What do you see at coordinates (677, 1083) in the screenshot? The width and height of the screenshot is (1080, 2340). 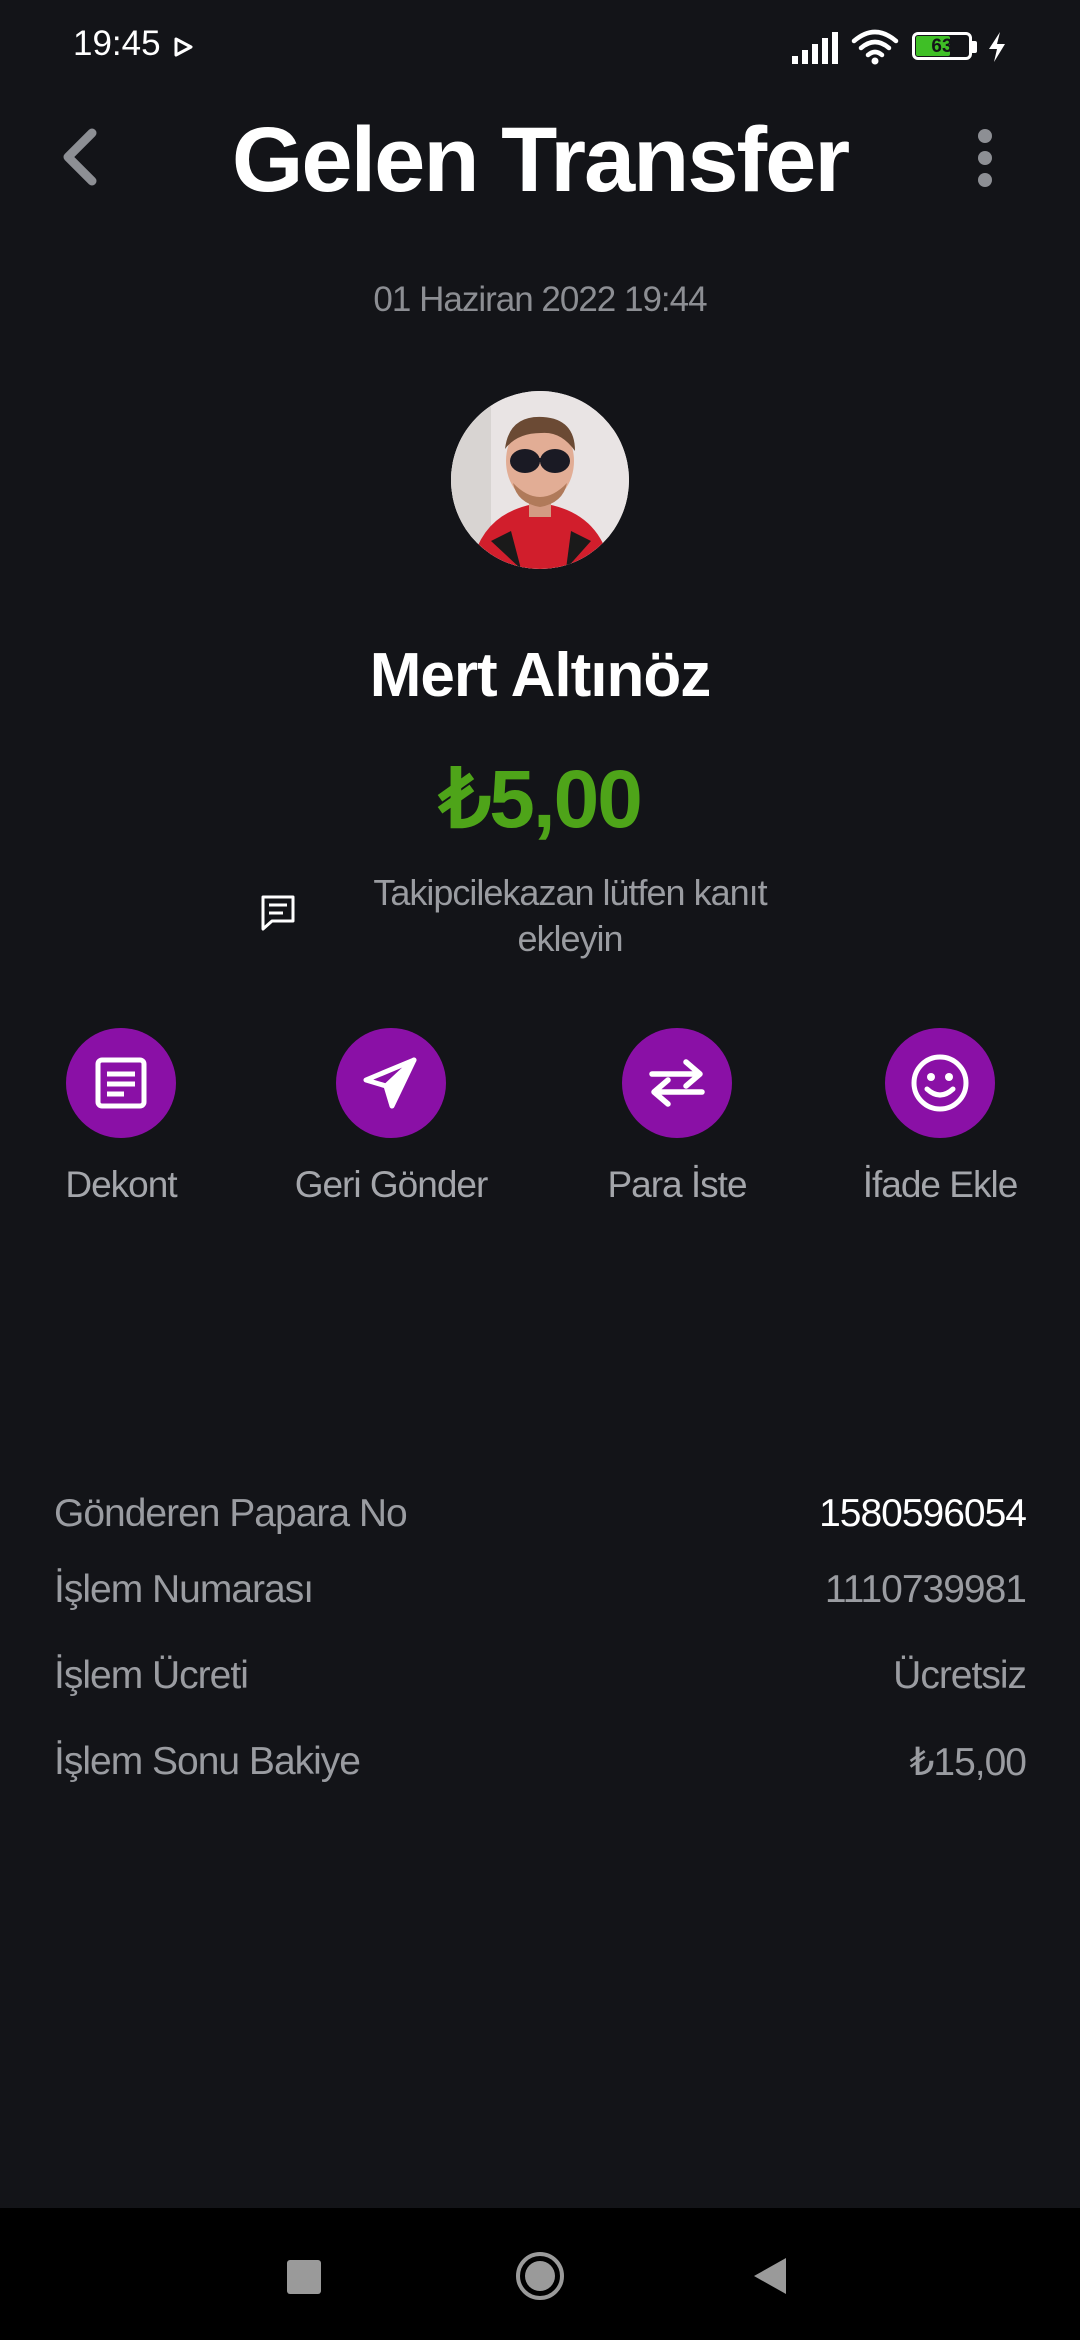 I see `swap-icon` at bounding box center [677, 1083].